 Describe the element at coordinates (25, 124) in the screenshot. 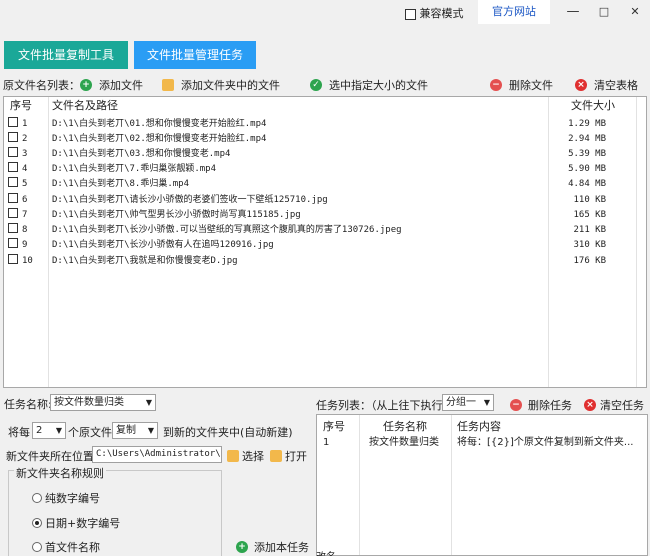

I see `row-index: 1` at that location.